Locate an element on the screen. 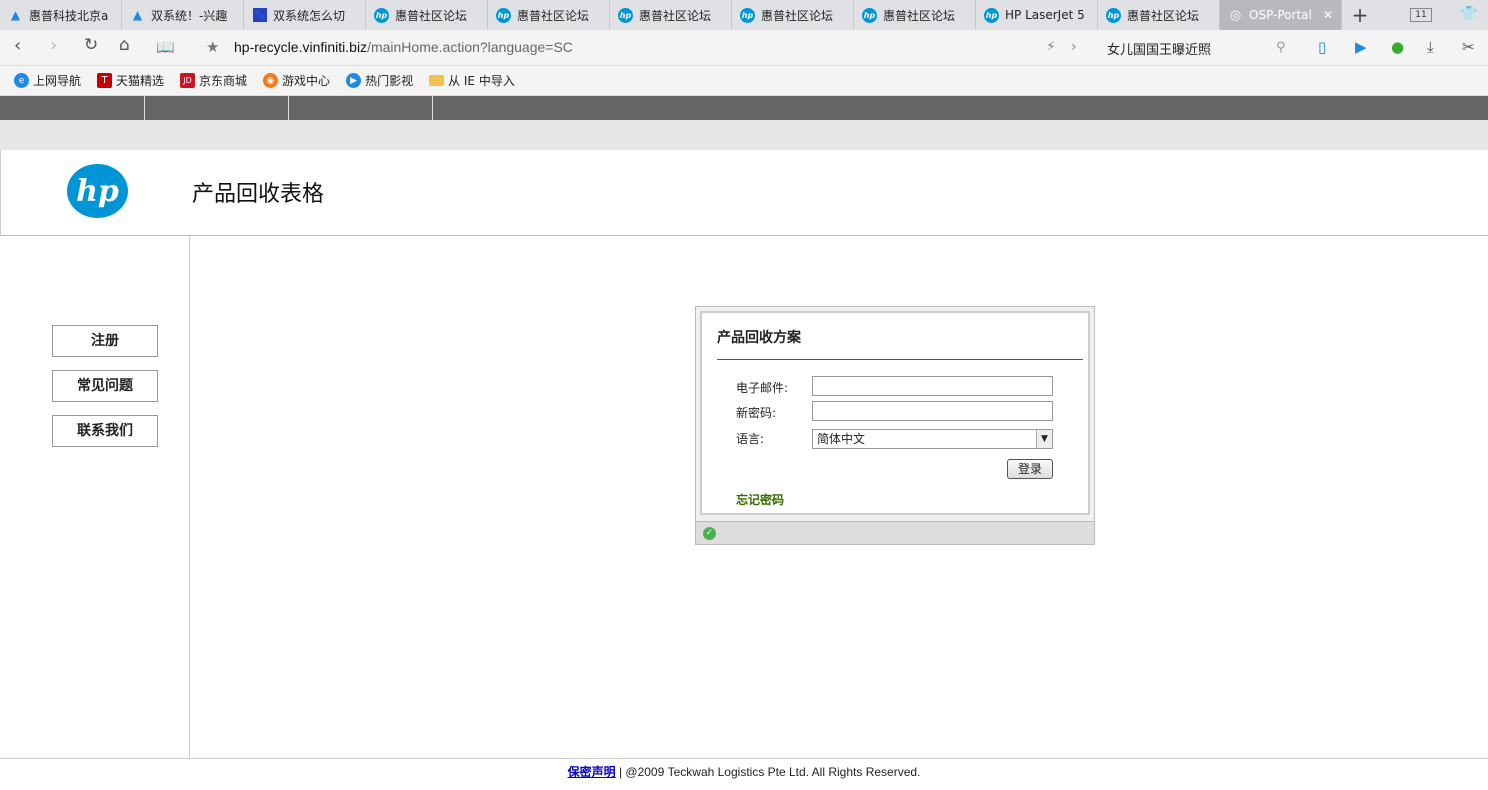 The width and height of the screenshot is (1488, 790). gamepad-icon: ◉ is located at coordinates (271, 80).